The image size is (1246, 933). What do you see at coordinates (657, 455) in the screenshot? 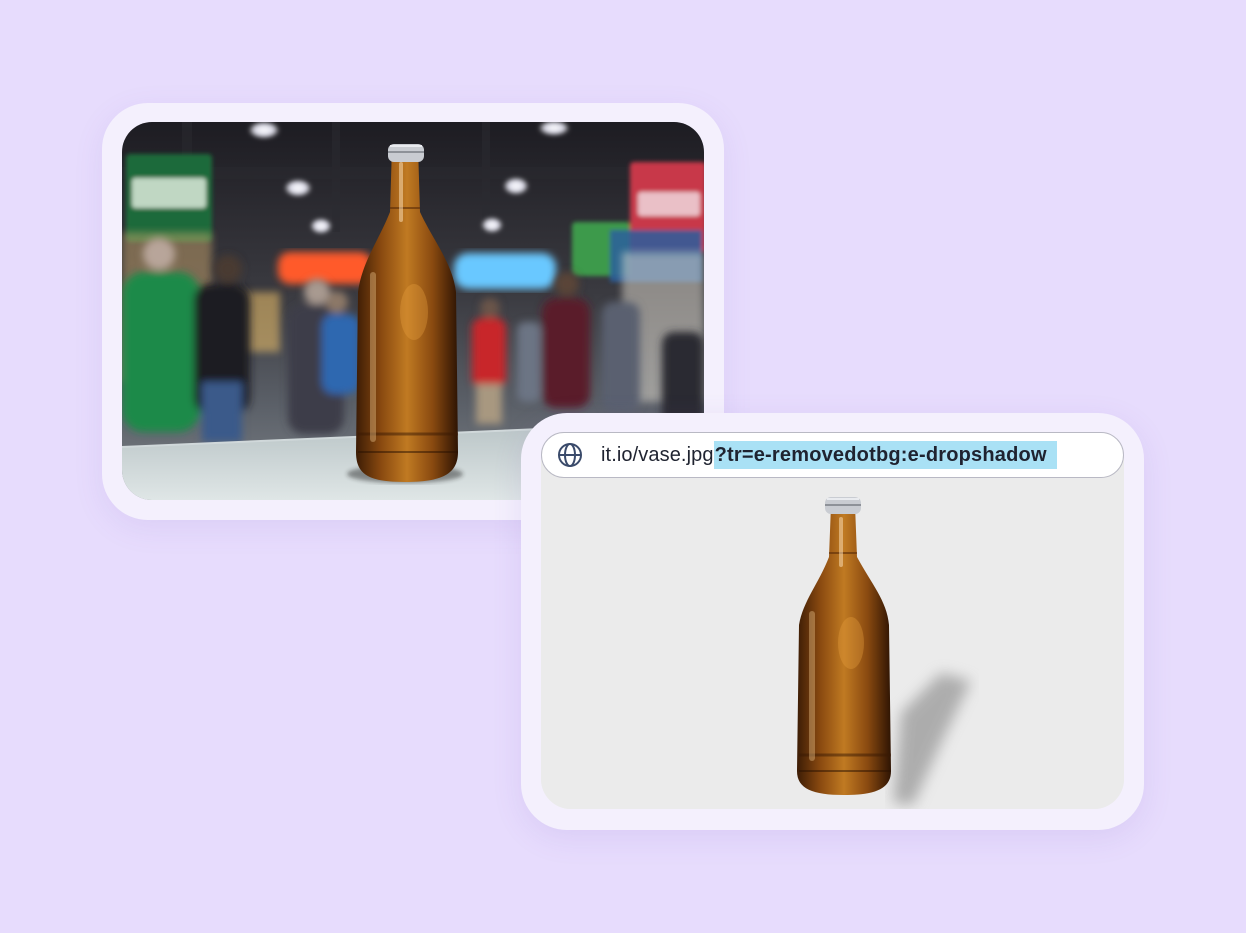
I see `url-base-path: it.io/vase.jpg` at bounding box center [657, 455].